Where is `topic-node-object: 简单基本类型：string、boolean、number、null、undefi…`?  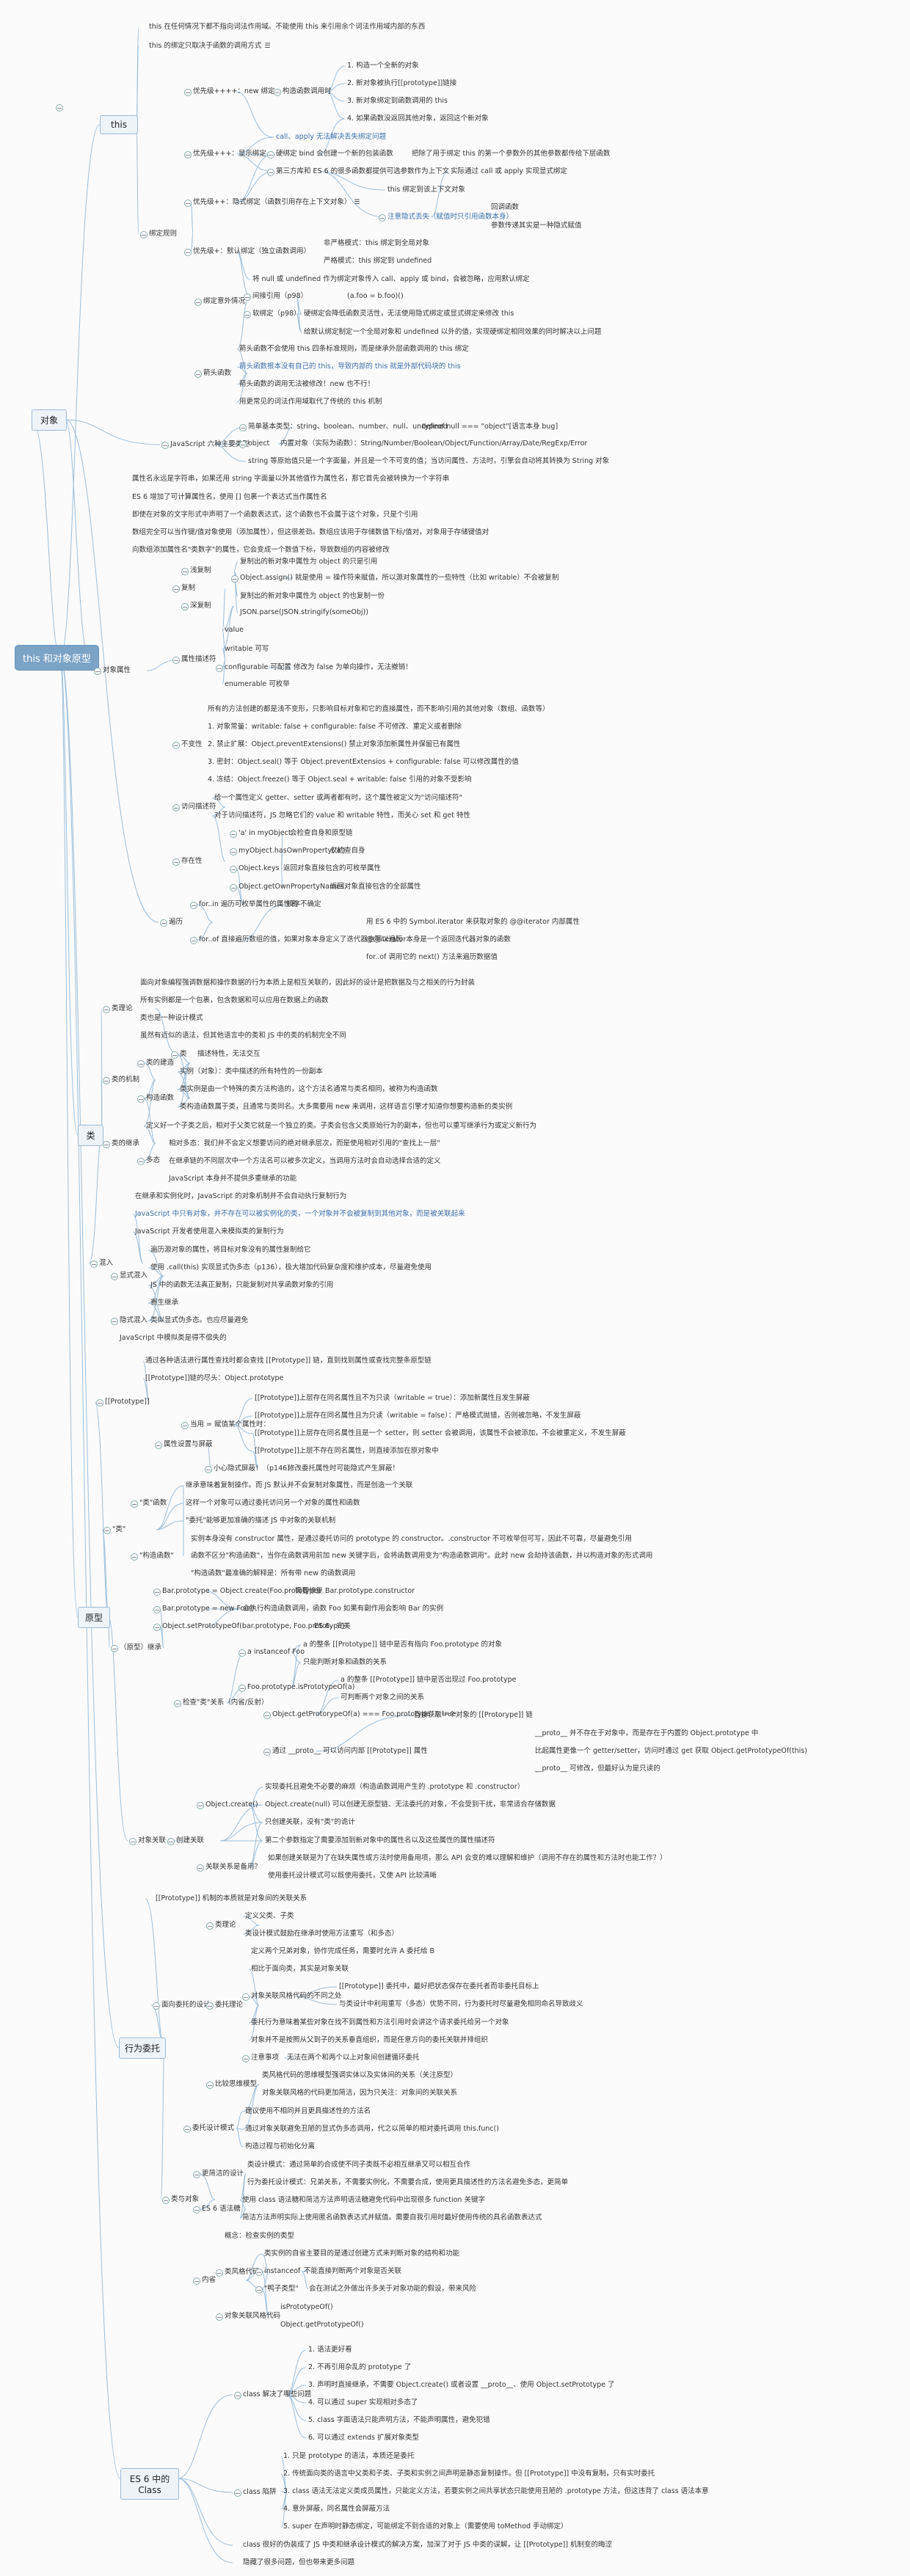 topic-node-object: 简单基本类型：string、boolean、number、null、undefi… is located at coordinates (348, 427).